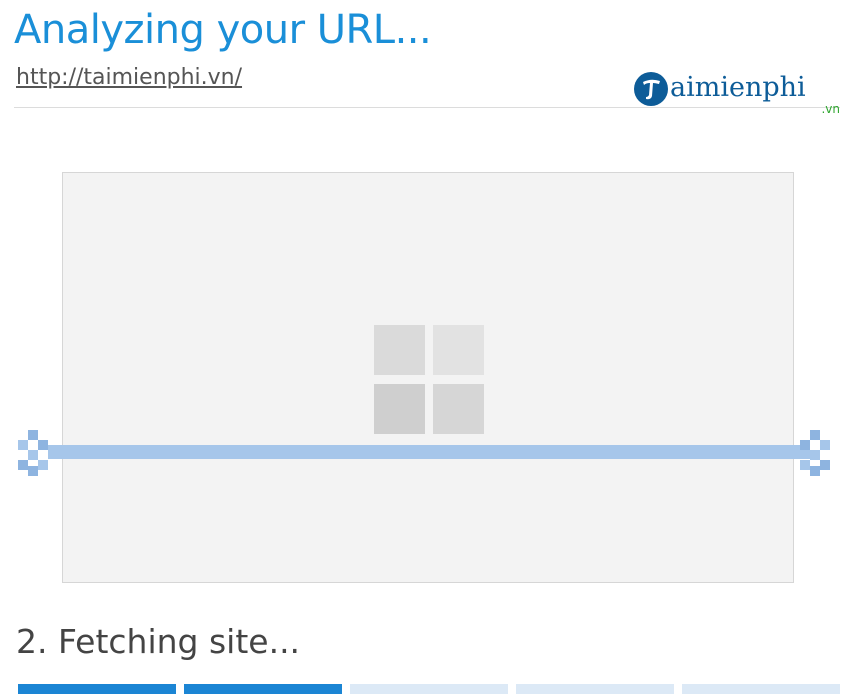 The height and width of the screenshot is (694, 844). I want to click on analyzed-url-link: http://taimienphi.vn/, so click(129, 78).